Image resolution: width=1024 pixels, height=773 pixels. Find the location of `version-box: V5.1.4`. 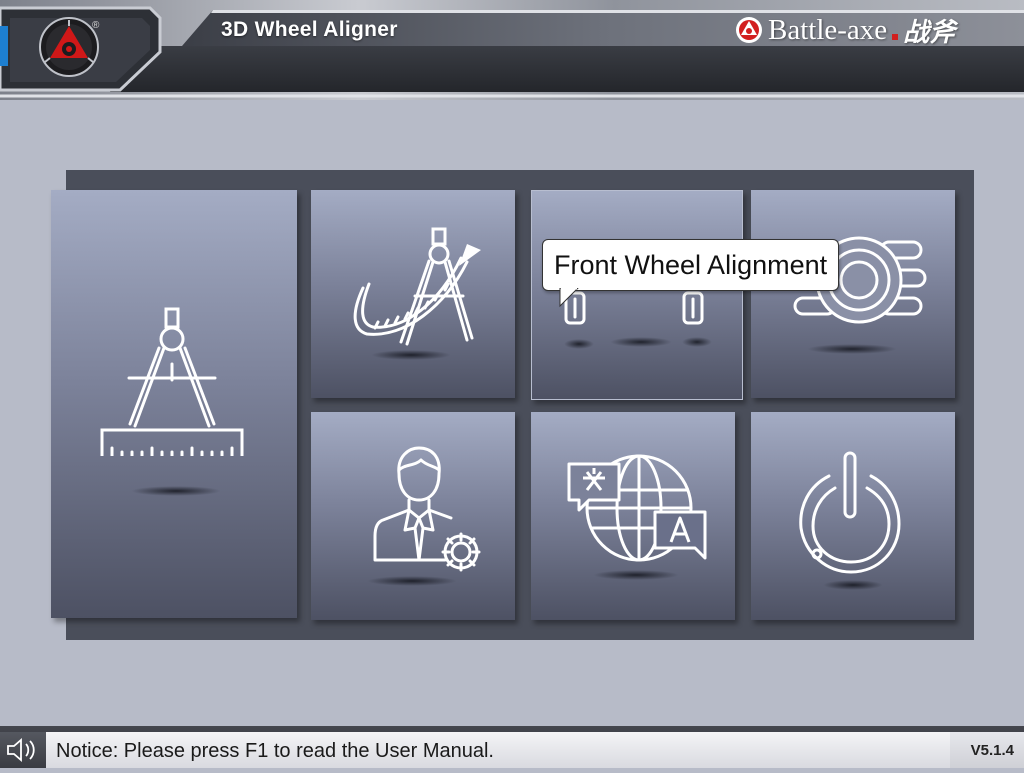

version-box: V5.1.4 is located at coordinates (987, 750).